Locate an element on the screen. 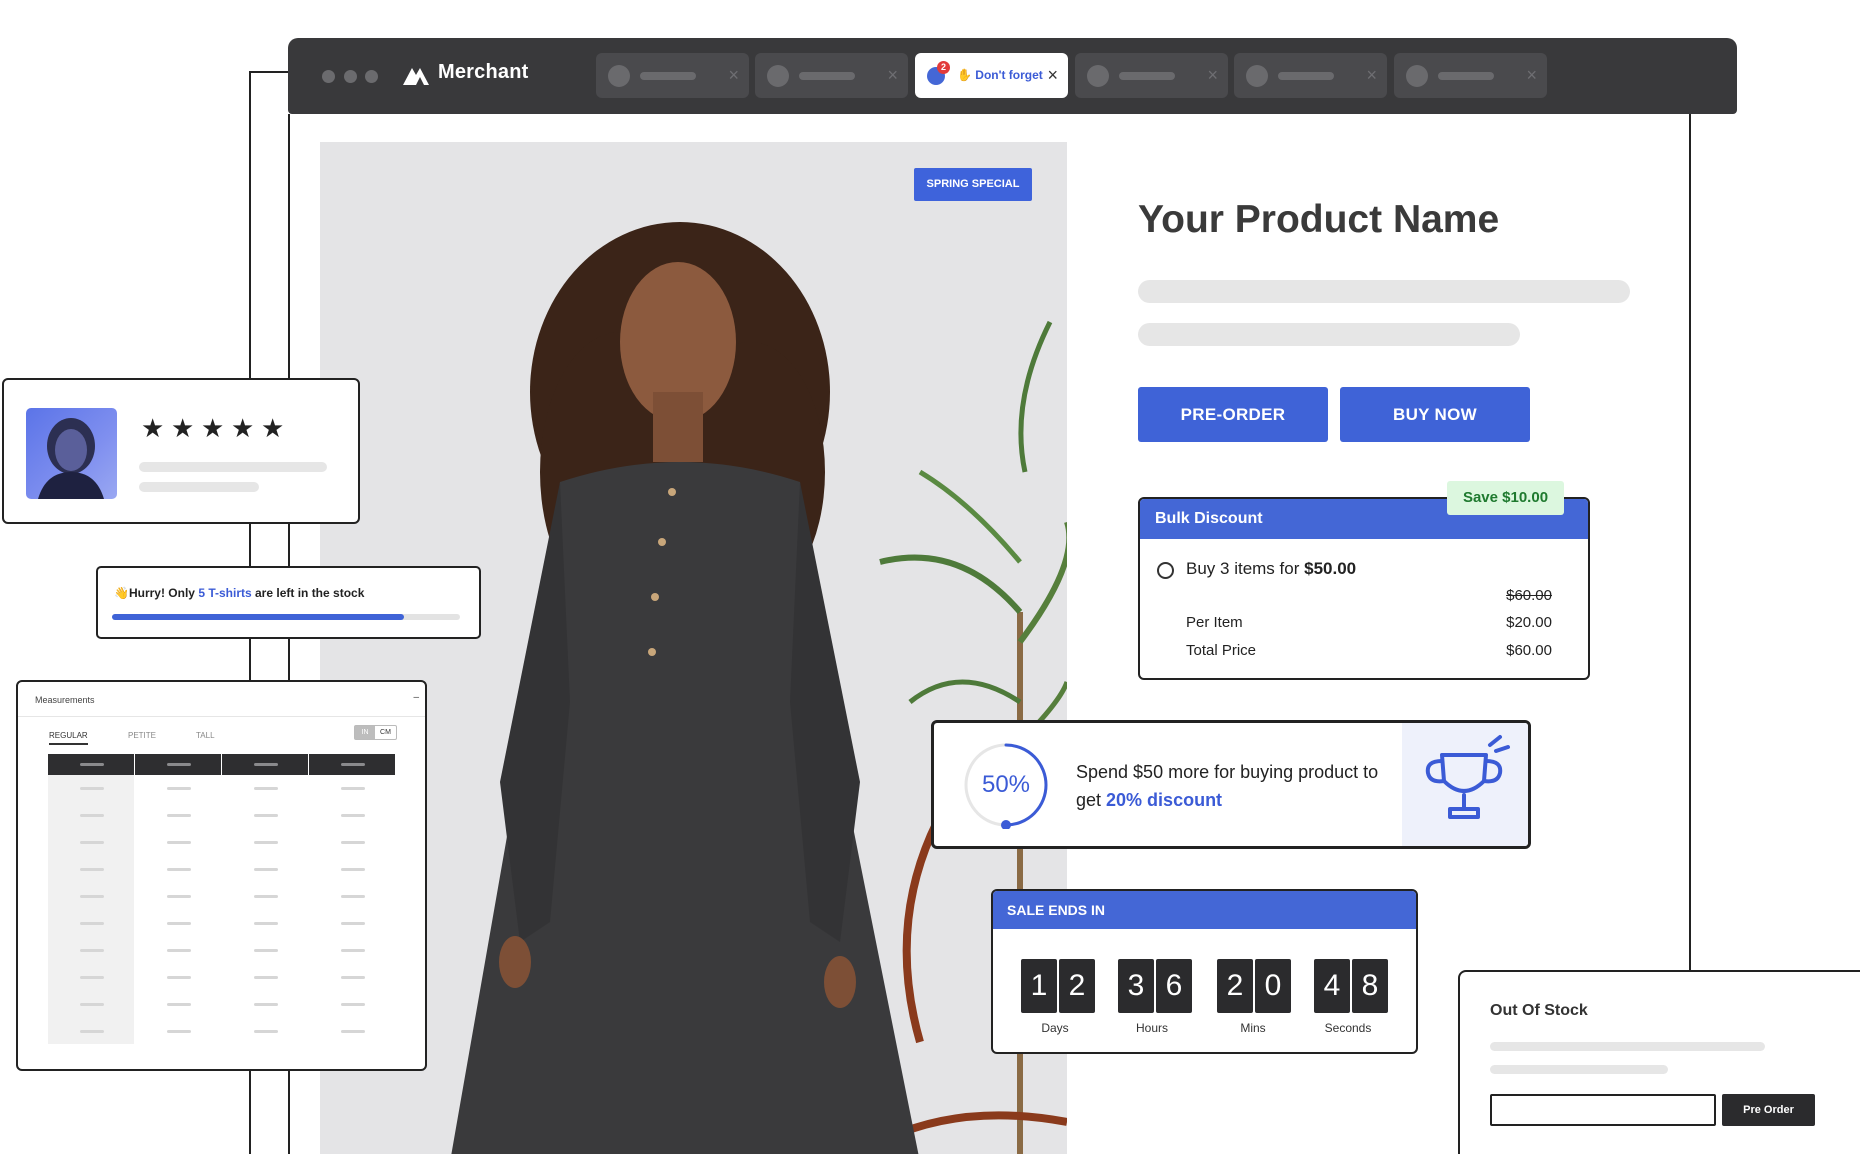  pre-order-submit-button: Pre Order is located at coordinates (1768, 1110).